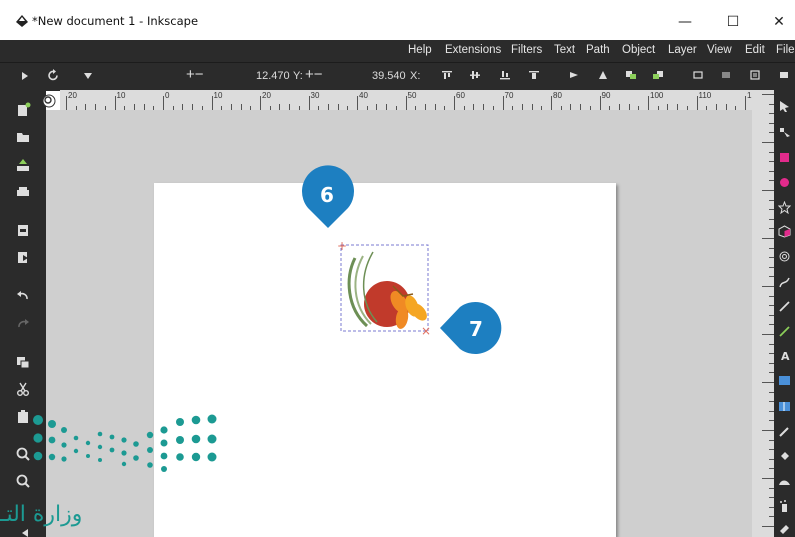 This screenshot has width=795, height=537. Describe the element at coordinates (475, 75) in the screenshot. I see `align-middle-icon` at that location.